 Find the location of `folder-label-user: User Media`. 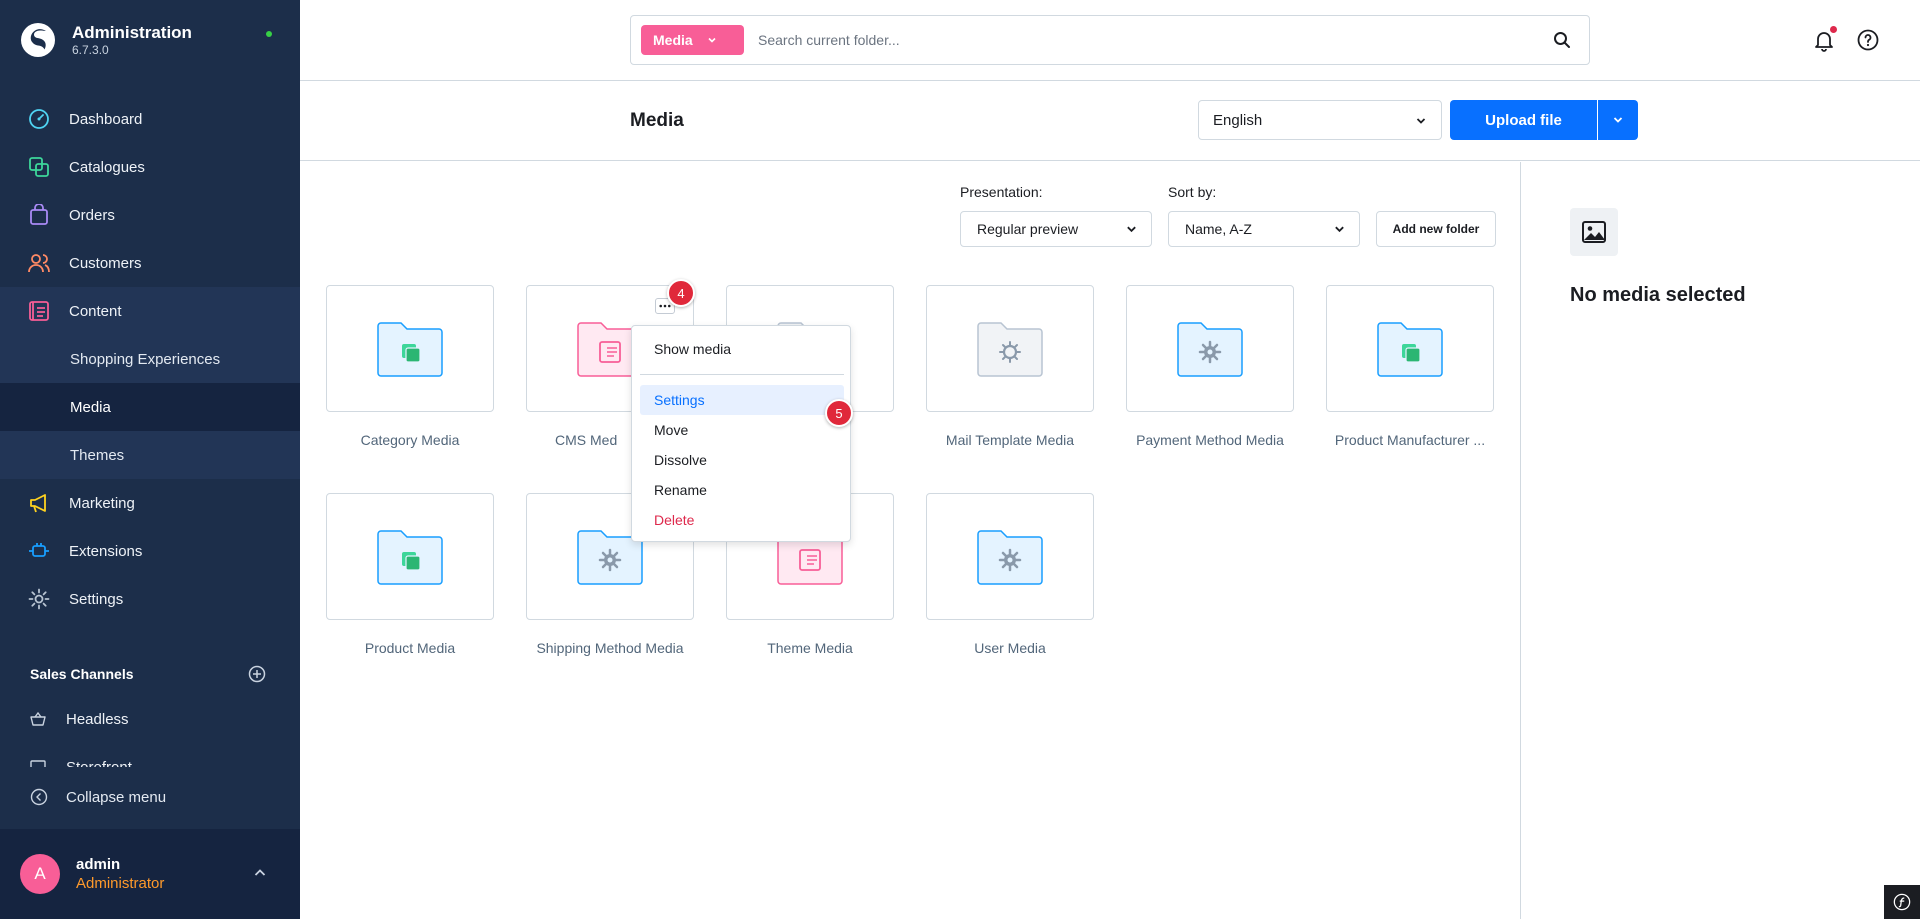

folder-label-user: User Media is located at coordinates (1010, 648).